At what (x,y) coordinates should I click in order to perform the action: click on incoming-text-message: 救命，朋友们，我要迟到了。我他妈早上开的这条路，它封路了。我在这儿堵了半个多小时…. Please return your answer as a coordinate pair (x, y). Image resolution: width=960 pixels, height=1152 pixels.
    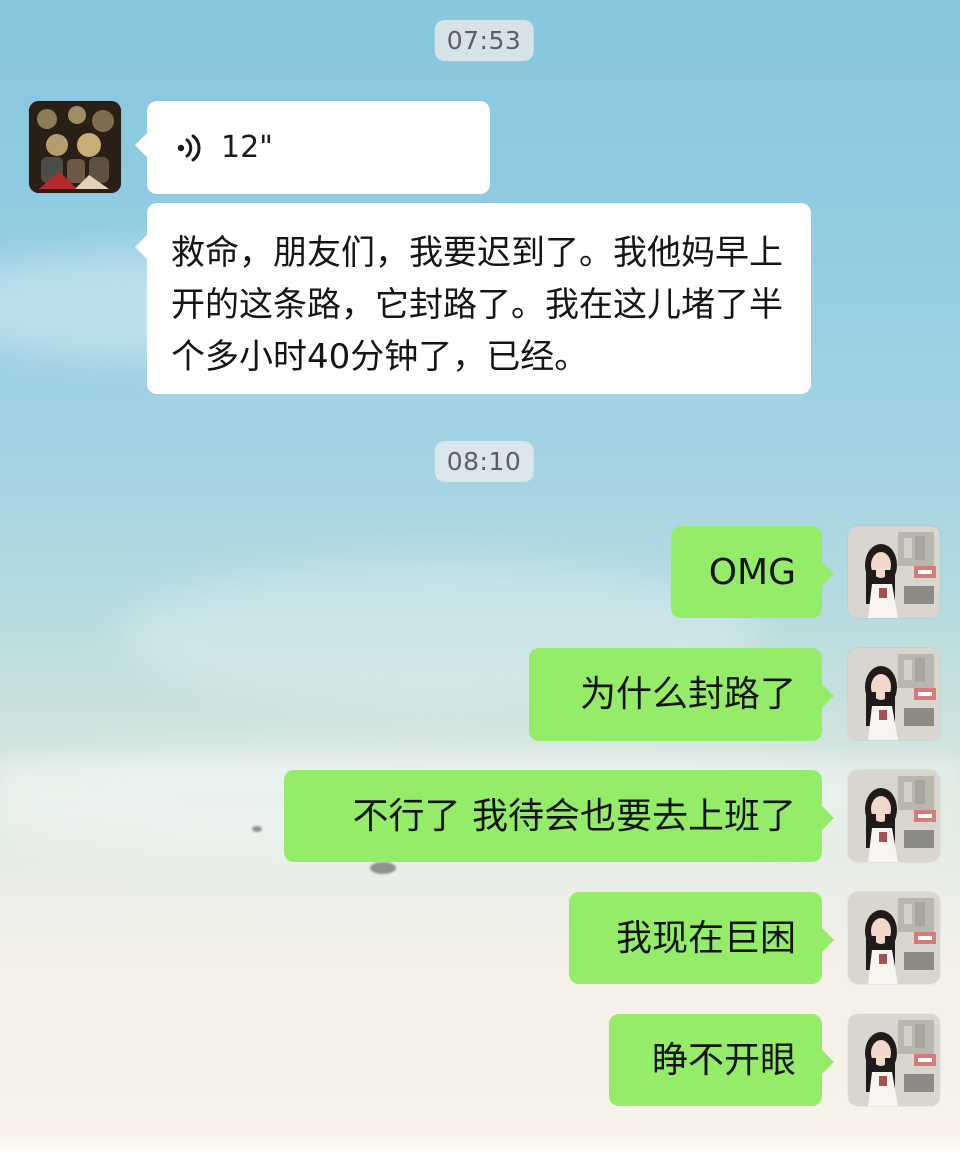
    Looking at the image, I should click on (477, 305).